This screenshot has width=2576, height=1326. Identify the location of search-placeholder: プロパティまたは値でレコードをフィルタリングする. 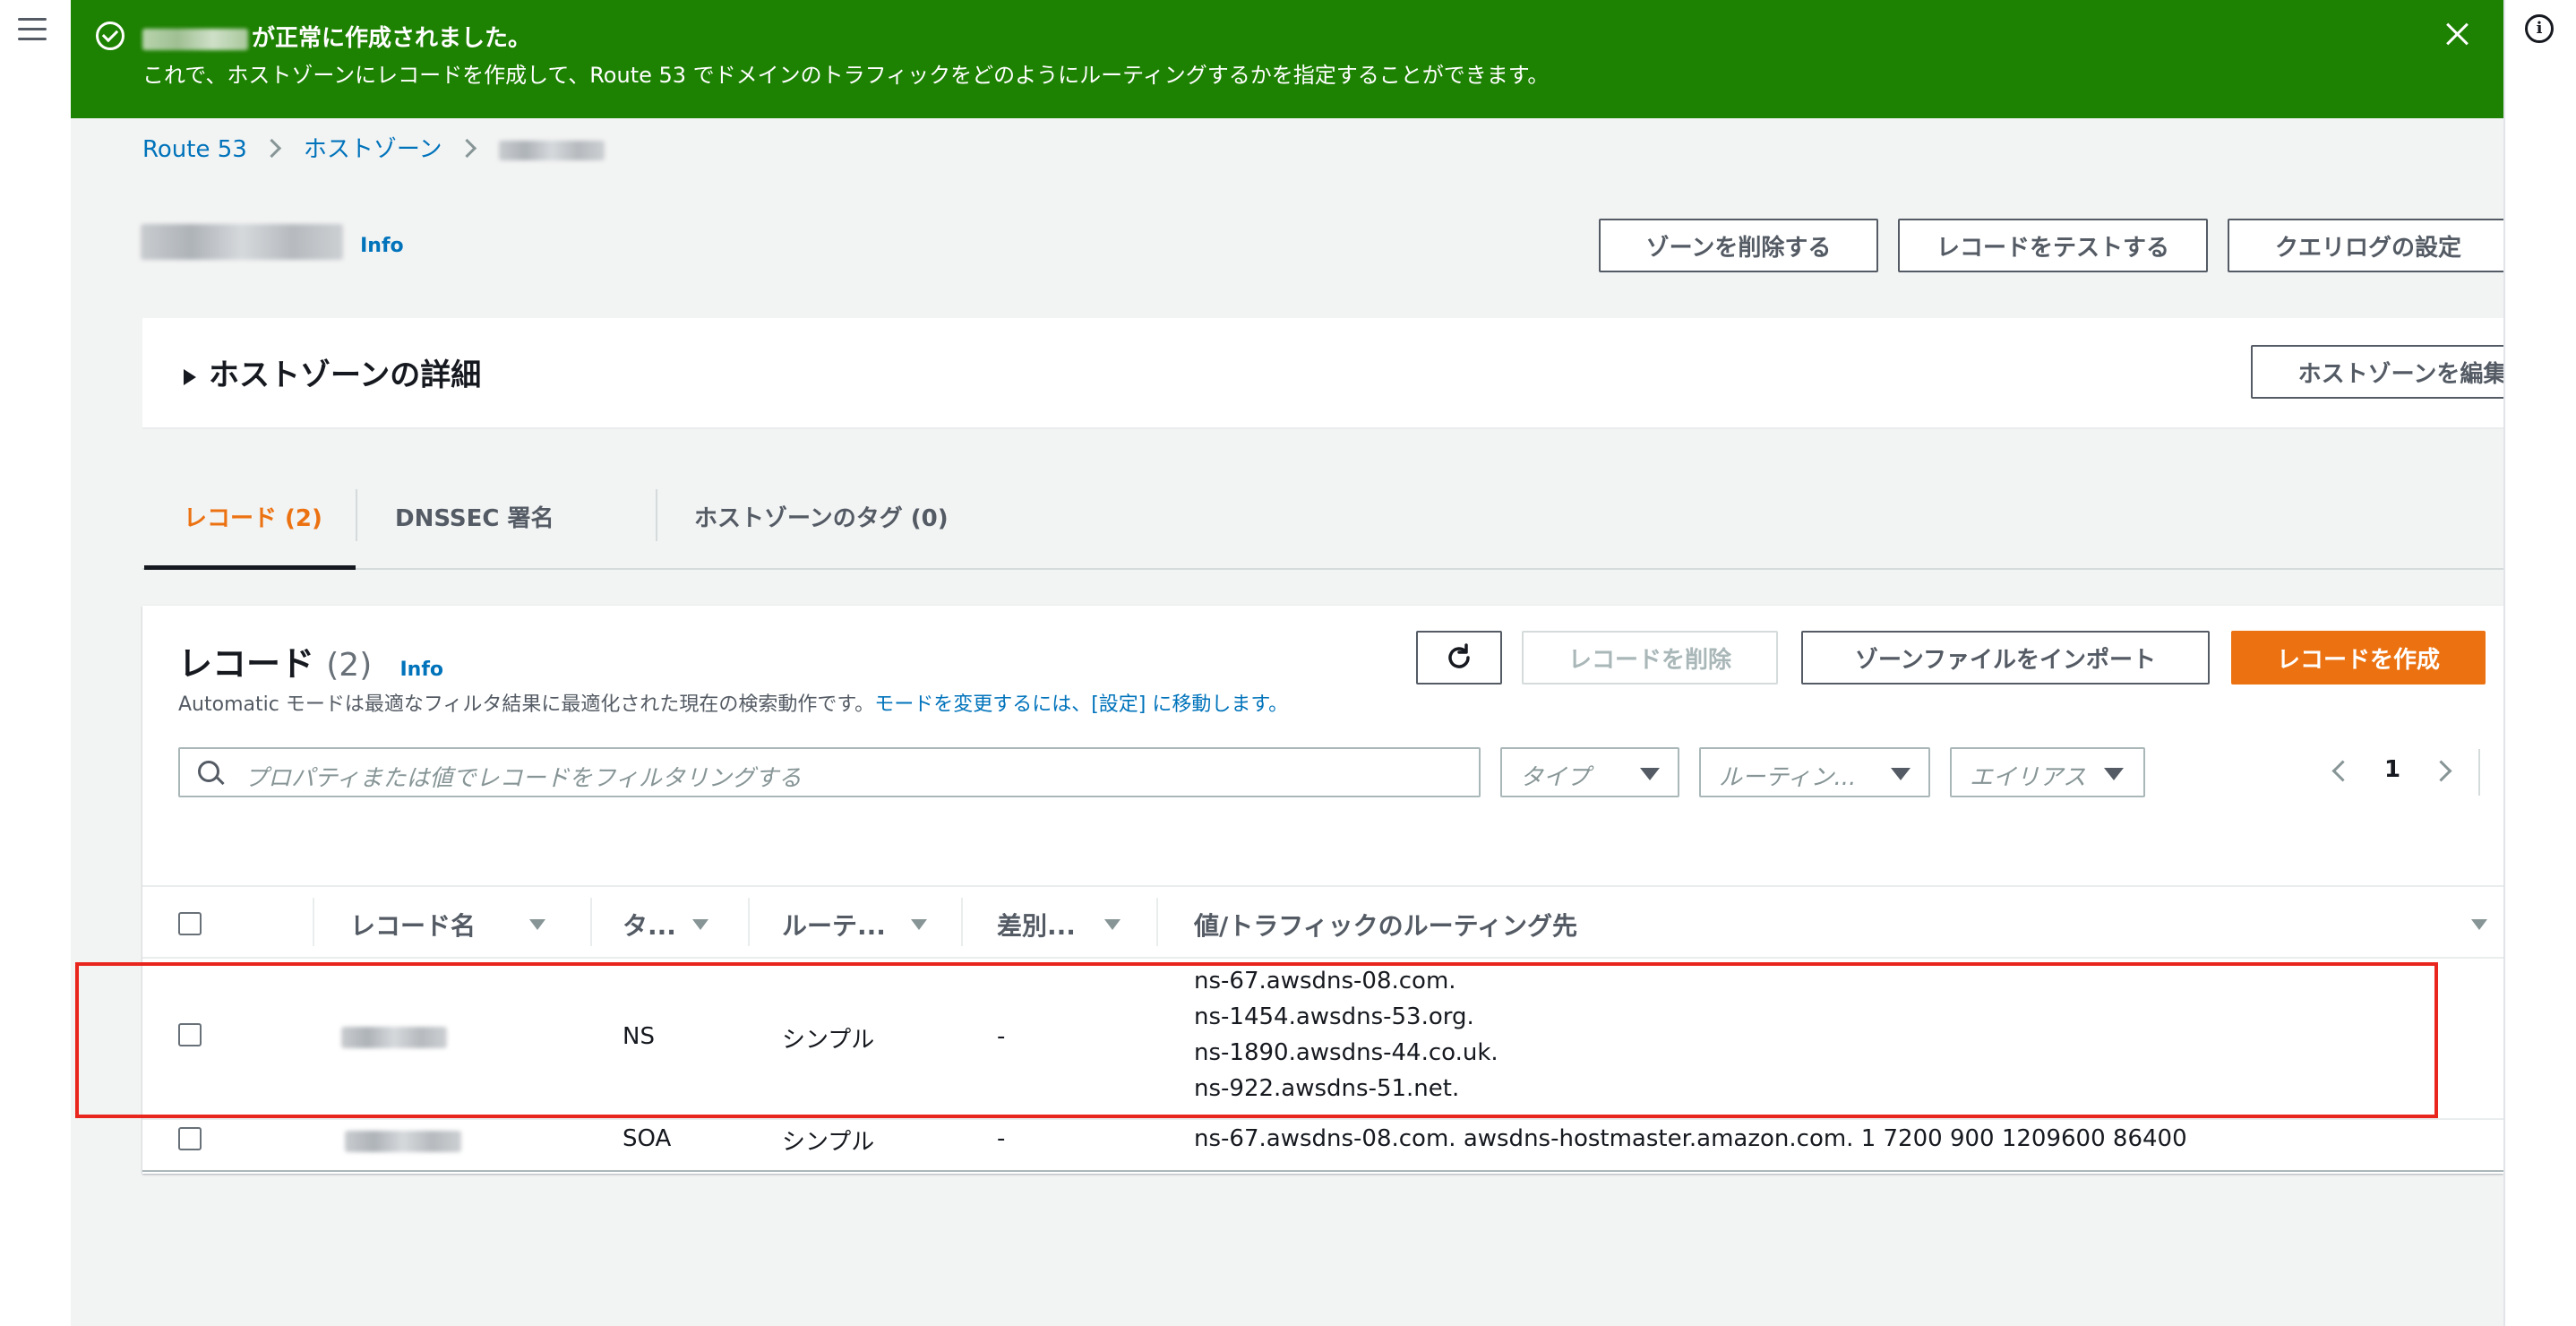
(523, 778).